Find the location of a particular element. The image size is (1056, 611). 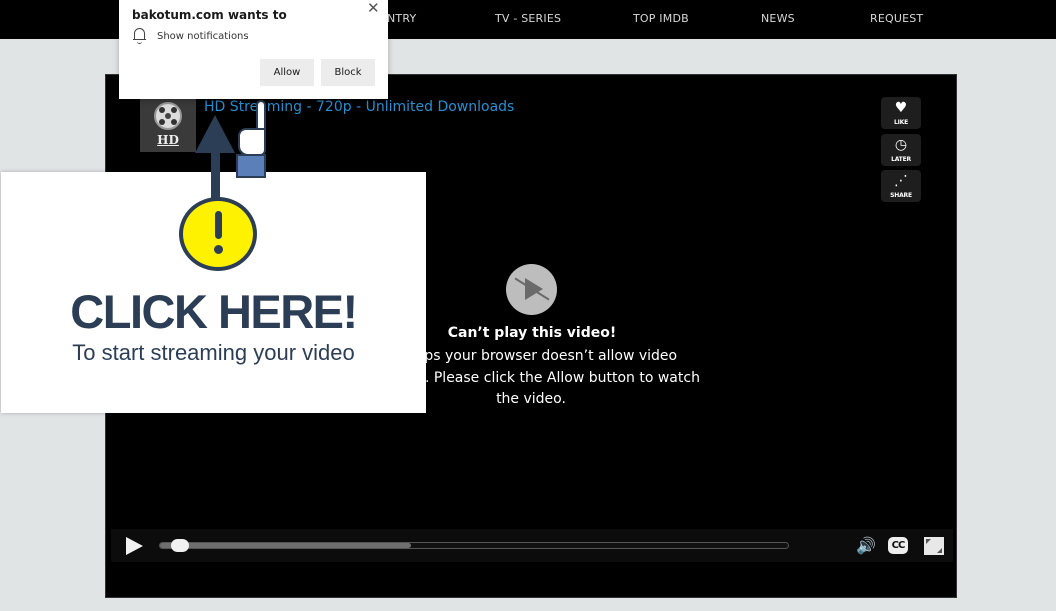

heart-icon: ♥ is located at coordinates (901, 108).